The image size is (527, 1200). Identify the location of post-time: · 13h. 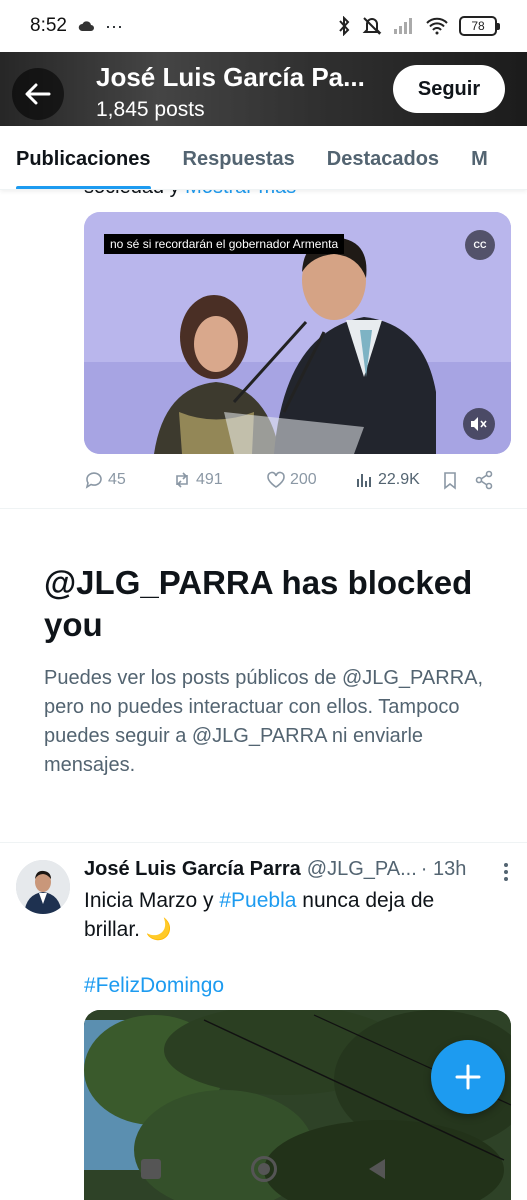
(443, 869).